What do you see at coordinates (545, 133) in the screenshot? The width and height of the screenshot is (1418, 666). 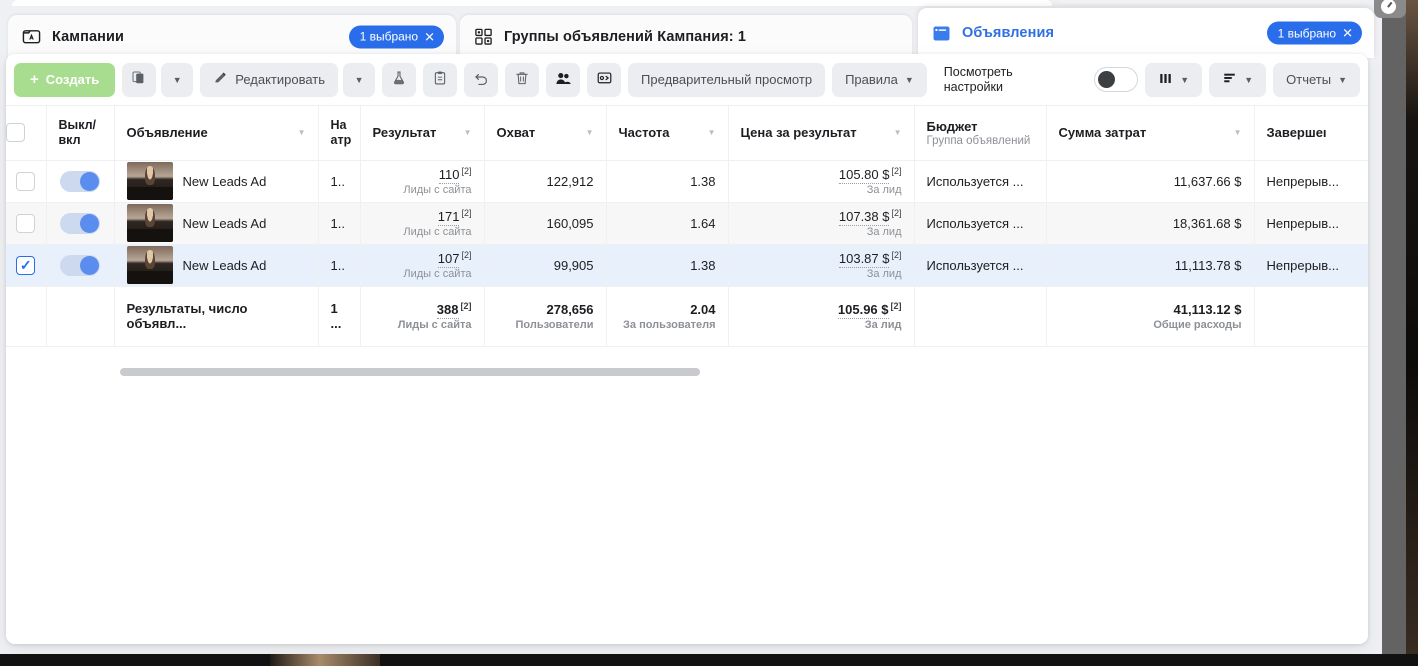 I see `header-reach: Охват ▼` at bounding box center [545, 133].